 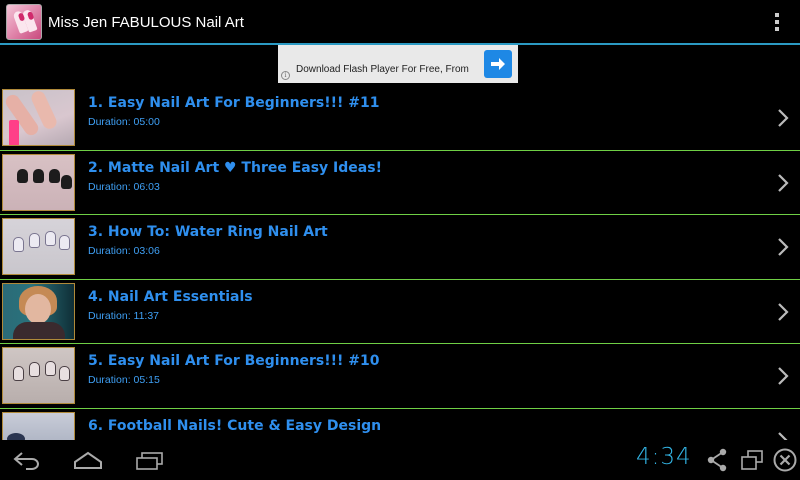 I want to click on video-duration: Duration: 05:00, so click(x=124, y=122).